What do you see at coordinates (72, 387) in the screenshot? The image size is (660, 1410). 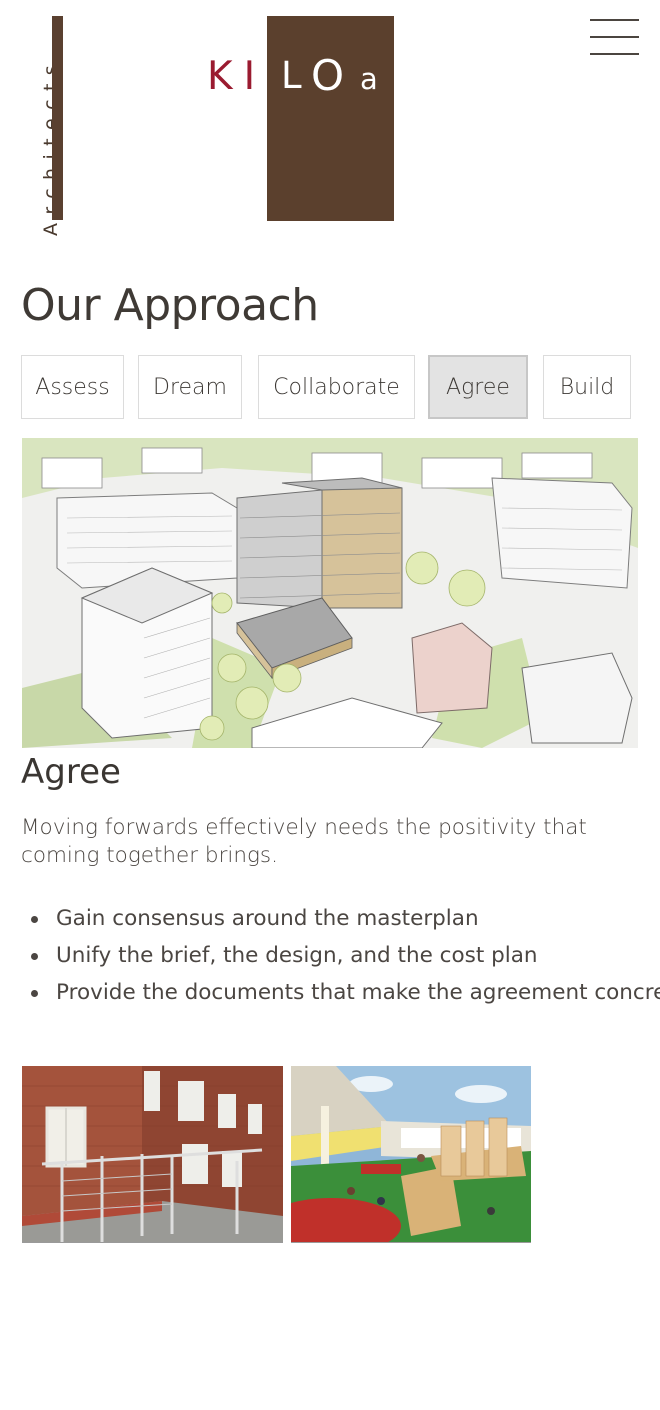 I see `tab-assess: Assess` at bounding box center [72, 387].